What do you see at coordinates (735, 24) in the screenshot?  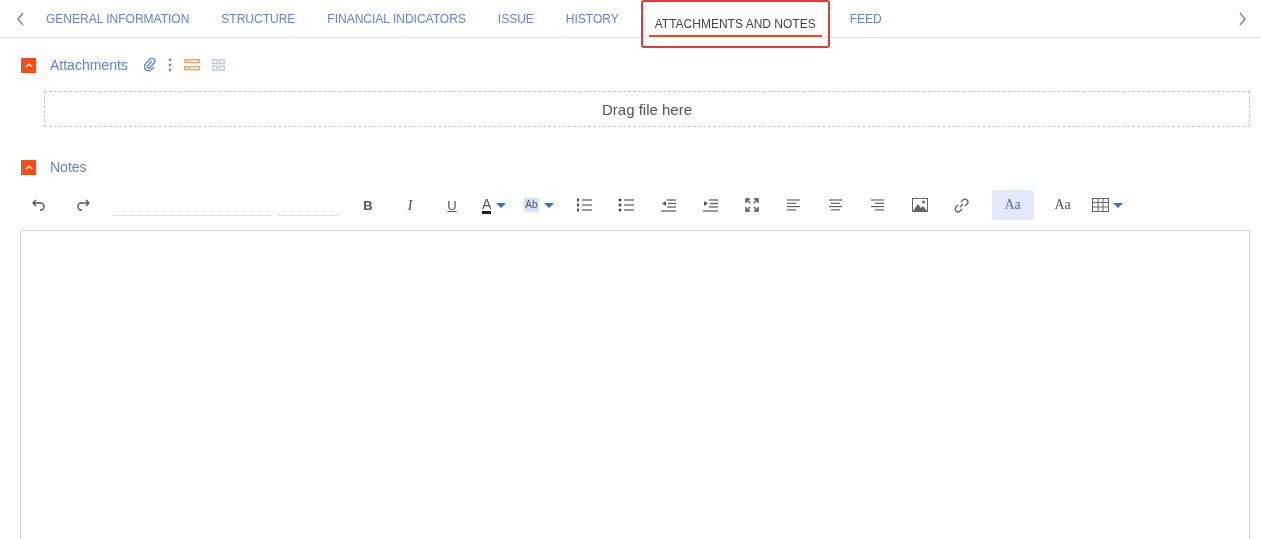 I see `tab: ATTACHMENTS AND NOTES` at bounding box center [735, 24].